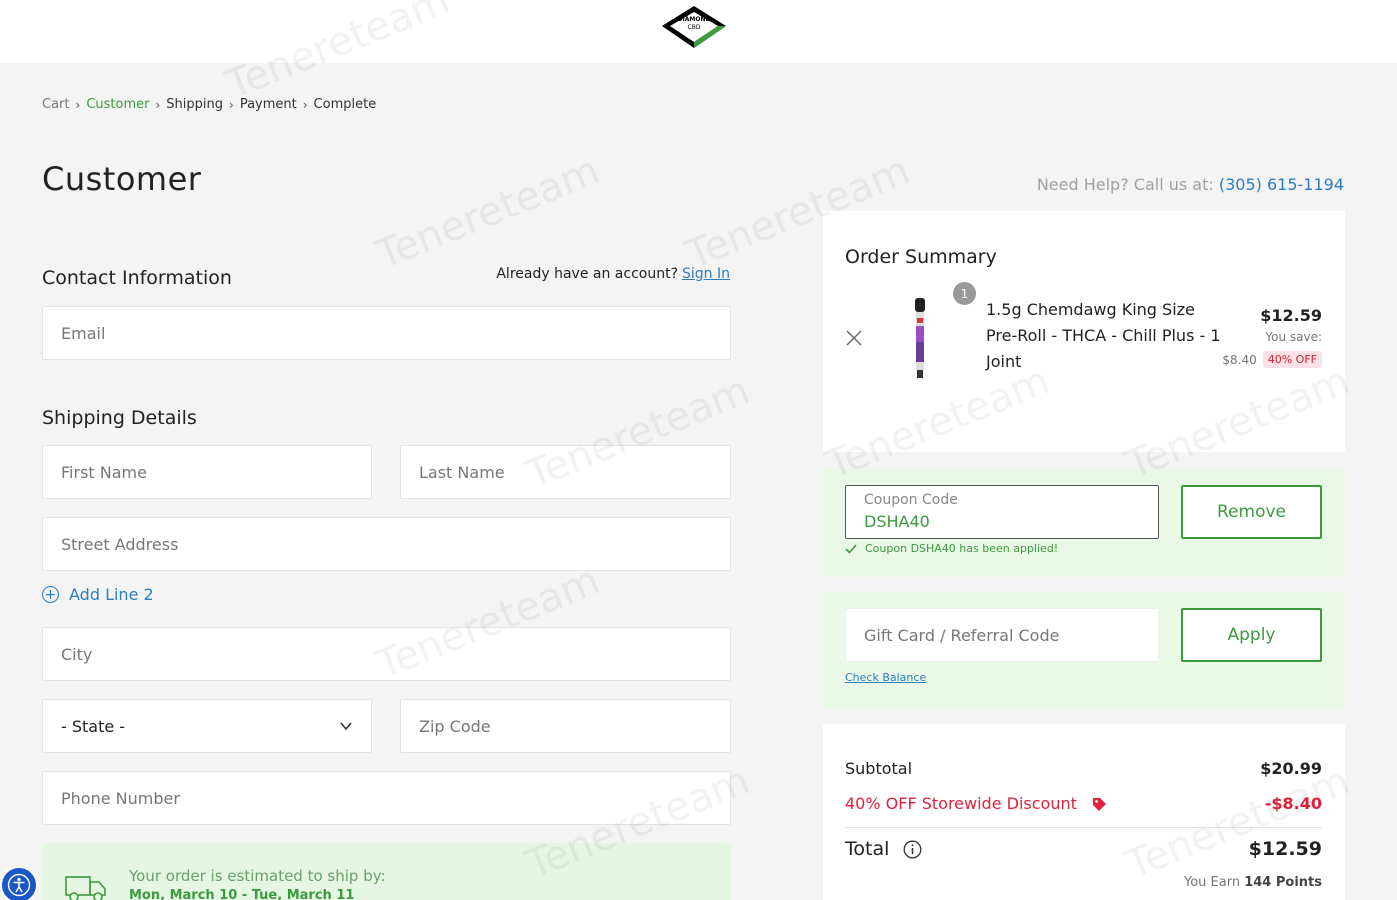 The height and width of the screenshot is (900, 1397). What do you see at coordinates (1251, 635) in the screenshot?
I see `apply-gift-button: Apply` at bounding box center [1251, 635].